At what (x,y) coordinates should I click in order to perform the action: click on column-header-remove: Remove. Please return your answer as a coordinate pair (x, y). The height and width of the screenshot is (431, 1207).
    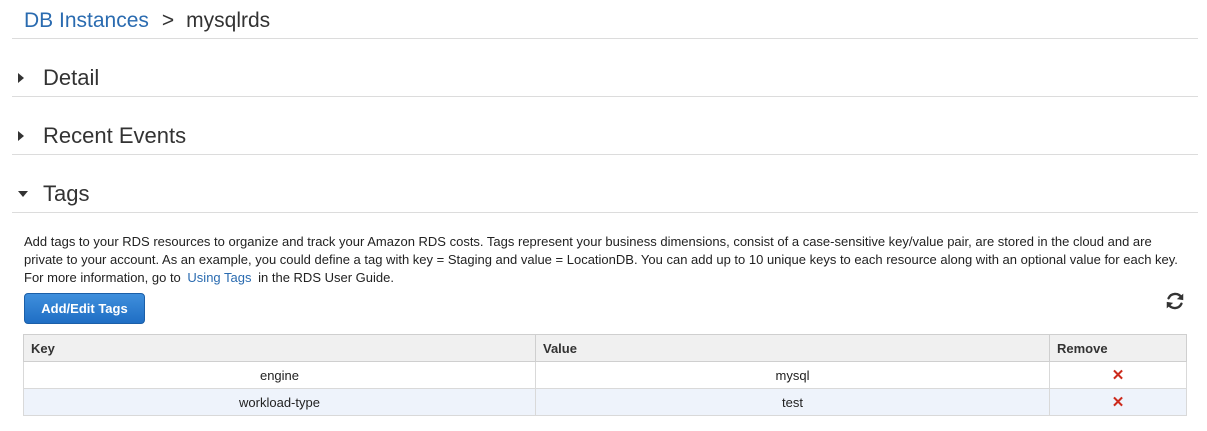
    Looking at the image, I should click on (1118, 348).